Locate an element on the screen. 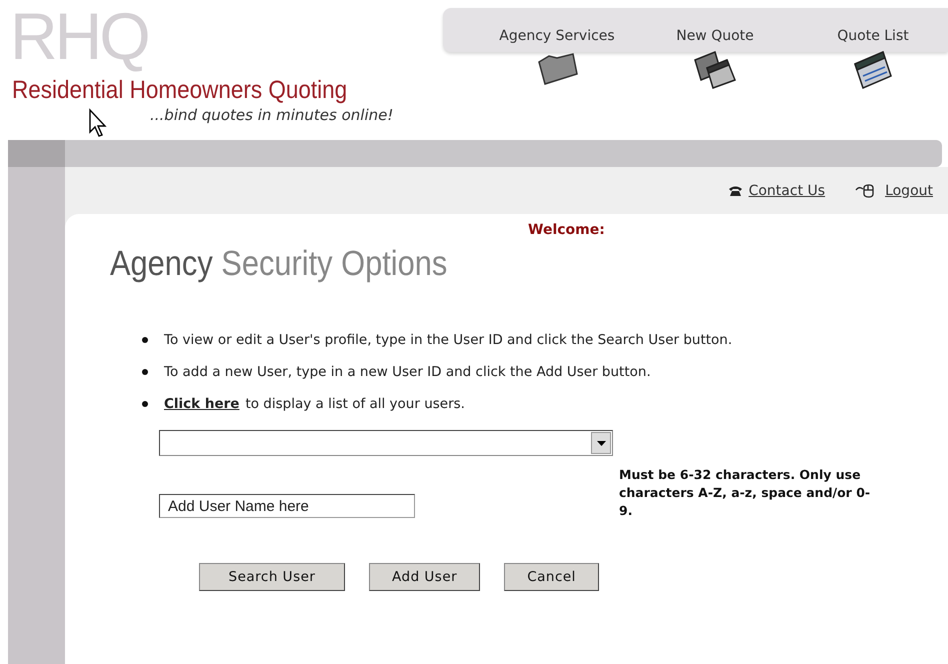 This screenshot has height=664, width=948. instruction-text: To add a new User, type in a new User ID and click the Add User button. is located at coordinates (407, 372).